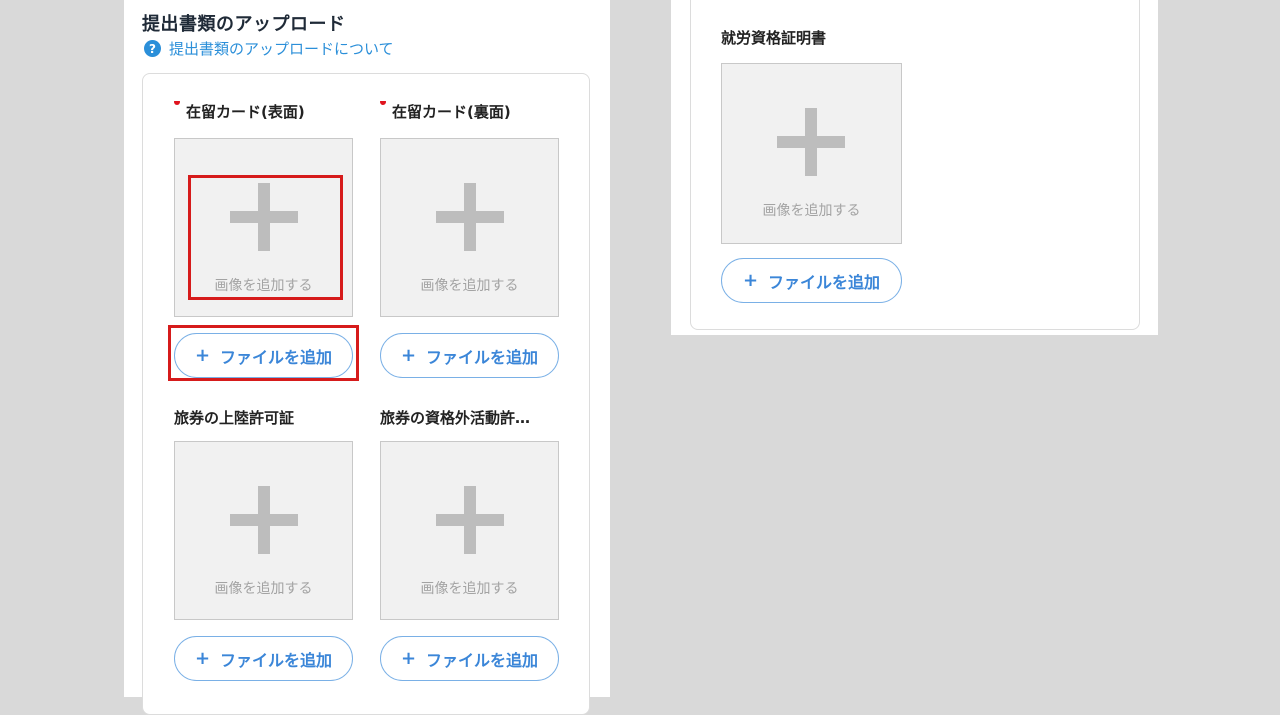  I want to click on document-label: 在留カード(表面), so click(265, 112).